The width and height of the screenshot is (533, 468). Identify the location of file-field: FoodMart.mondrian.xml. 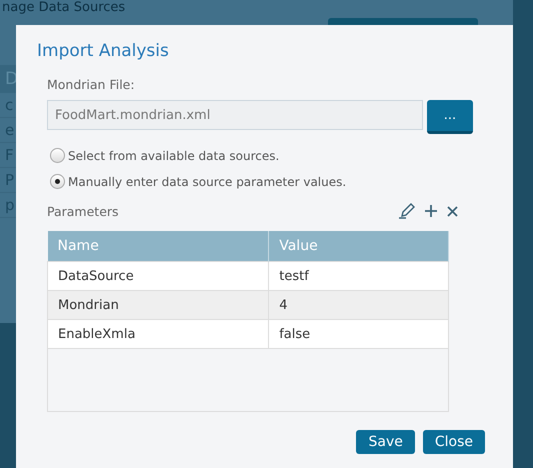
(235, 115).